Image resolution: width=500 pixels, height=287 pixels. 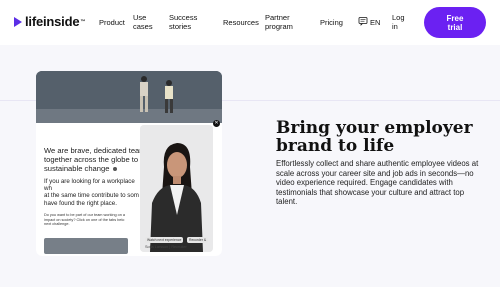 What do you see at coordinates (455, 22) in the screenshot?
I see `free-trial-button: Free trial` at bounding box center [455, 22].